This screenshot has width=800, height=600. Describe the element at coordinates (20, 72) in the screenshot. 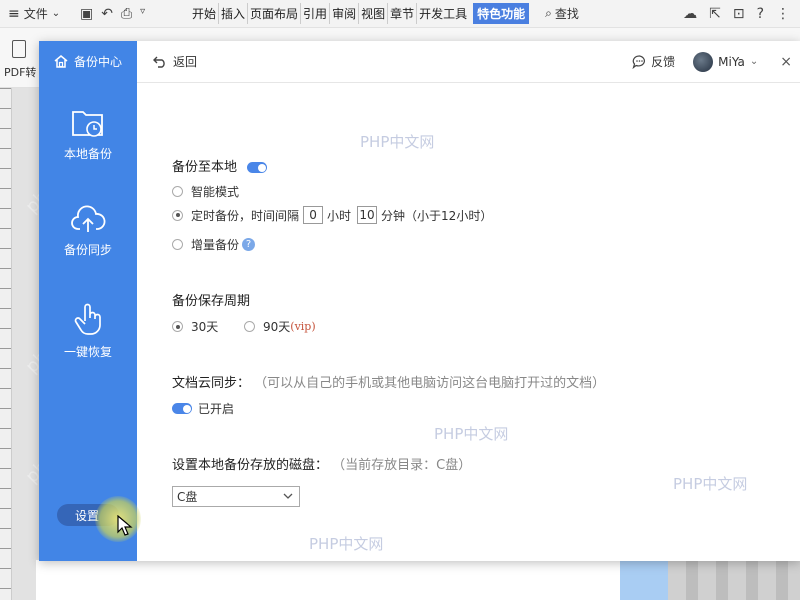

I see `pdf-convert-label: PDF转` at that location.